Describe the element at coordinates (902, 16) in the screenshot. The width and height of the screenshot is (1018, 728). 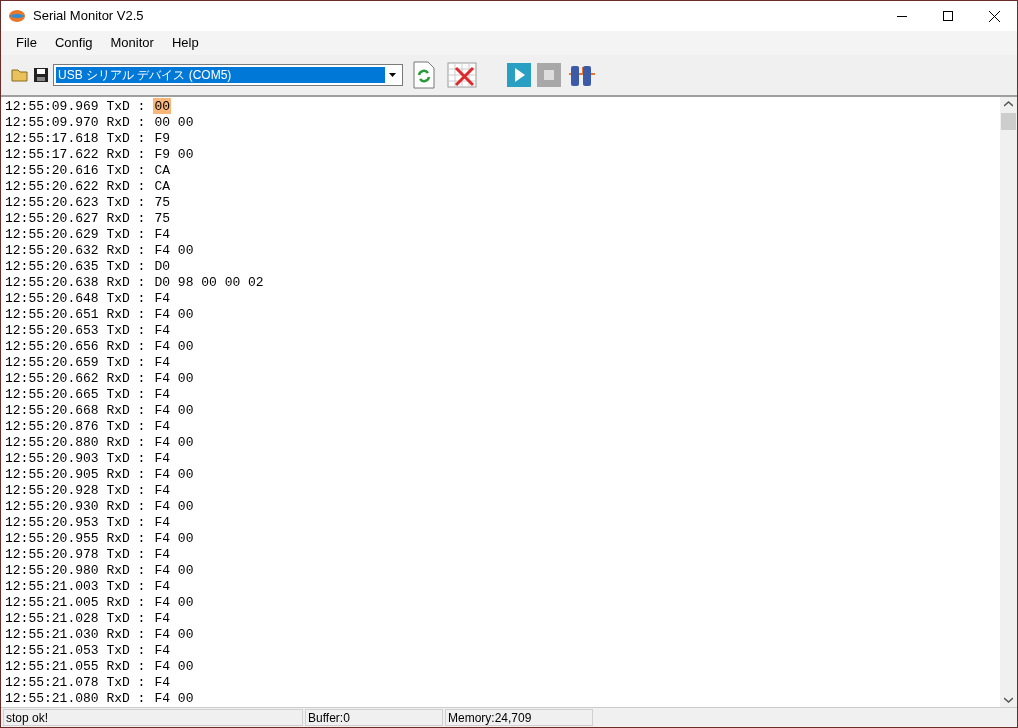
I see `minimize-icon` at that location.